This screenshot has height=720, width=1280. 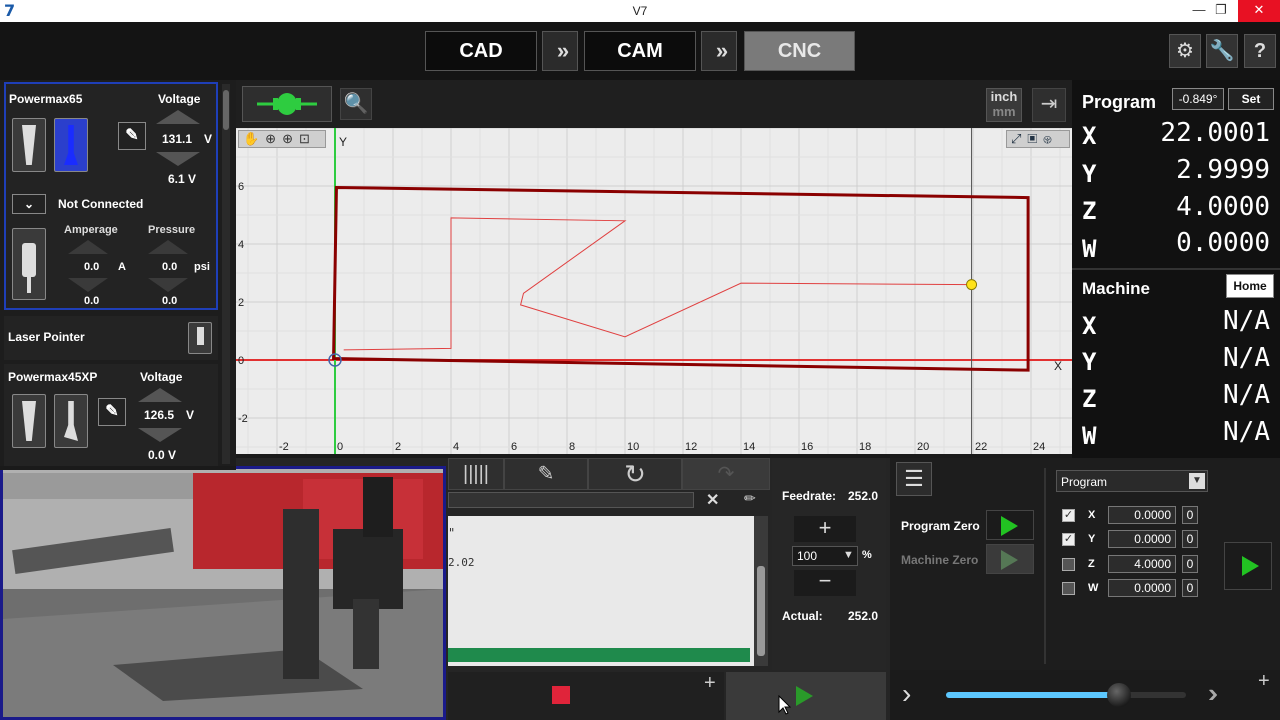 What do you see at coordinates (640, 11) in the screenshot?
I see `window-title: V7` at bounding box center [640, 11].